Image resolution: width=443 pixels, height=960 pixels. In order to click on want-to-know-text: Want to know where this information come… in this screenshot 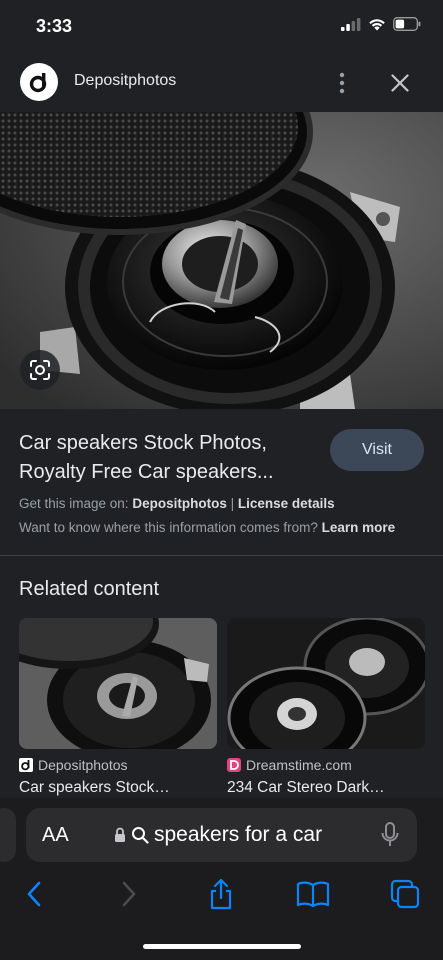, I will do `click(168, 527)`.